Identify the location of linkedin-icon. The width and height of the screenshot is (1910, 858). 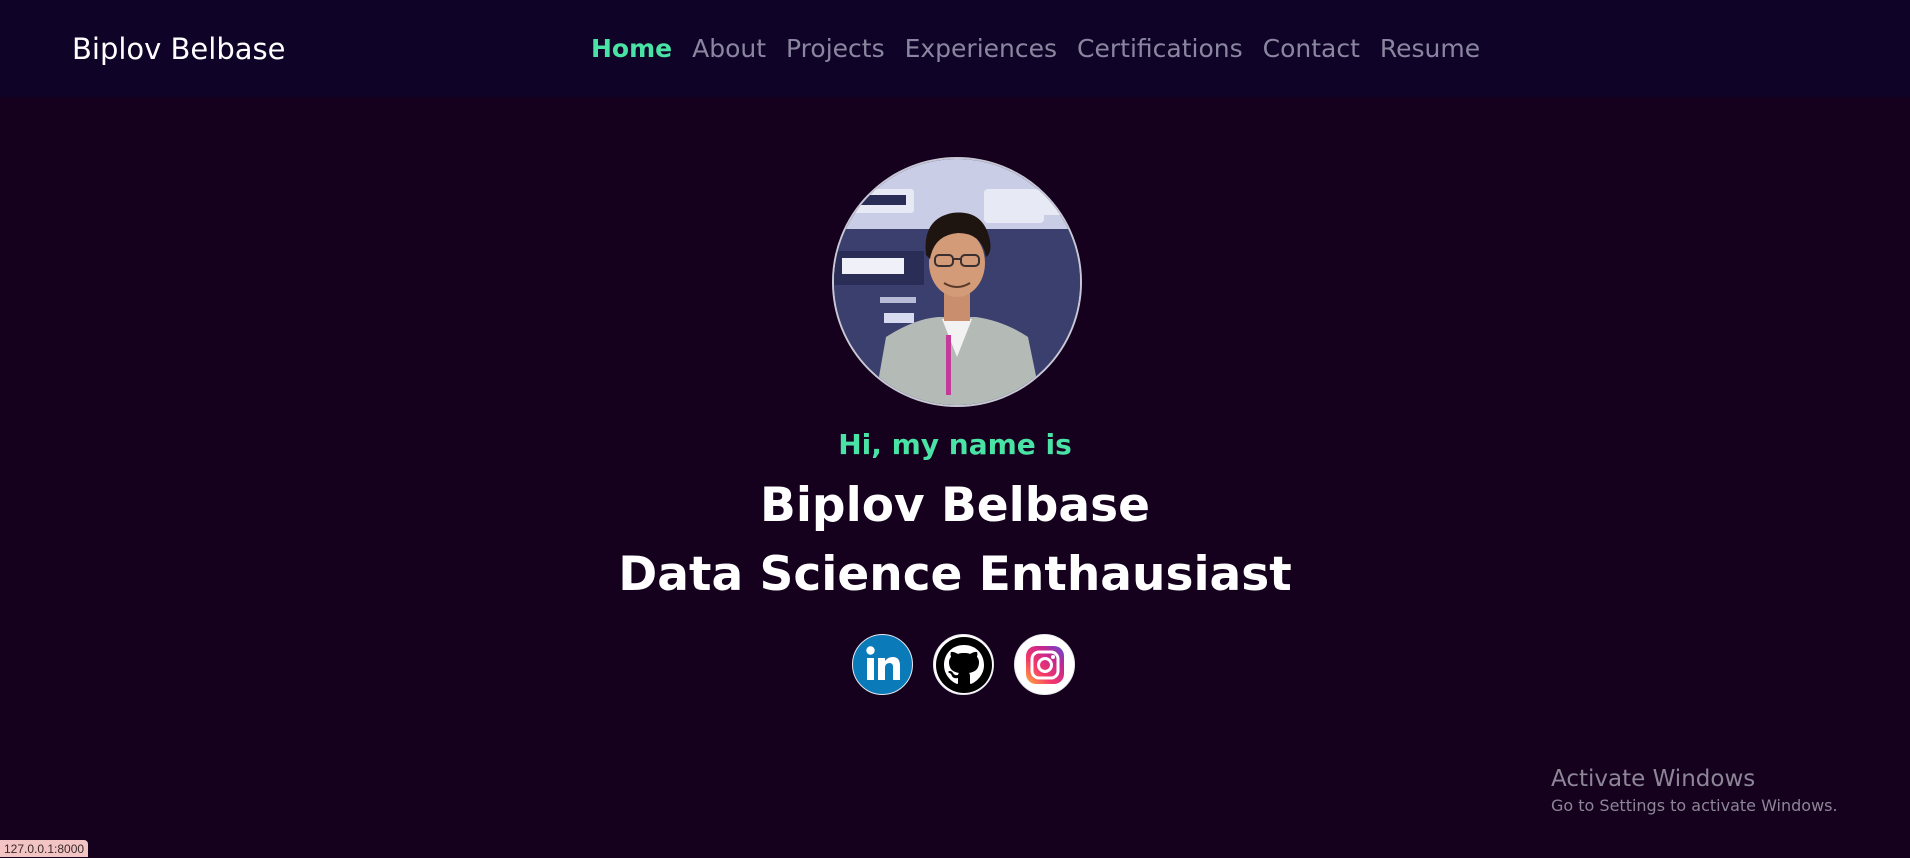
(882, 662).